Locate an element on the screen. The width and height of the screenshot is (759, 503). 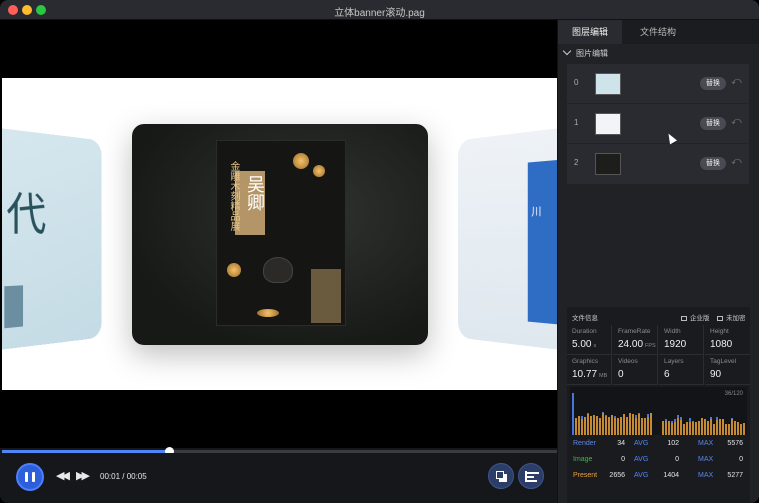
window-title: 立体banner滚动.pag is located at coordinates (379, 13).